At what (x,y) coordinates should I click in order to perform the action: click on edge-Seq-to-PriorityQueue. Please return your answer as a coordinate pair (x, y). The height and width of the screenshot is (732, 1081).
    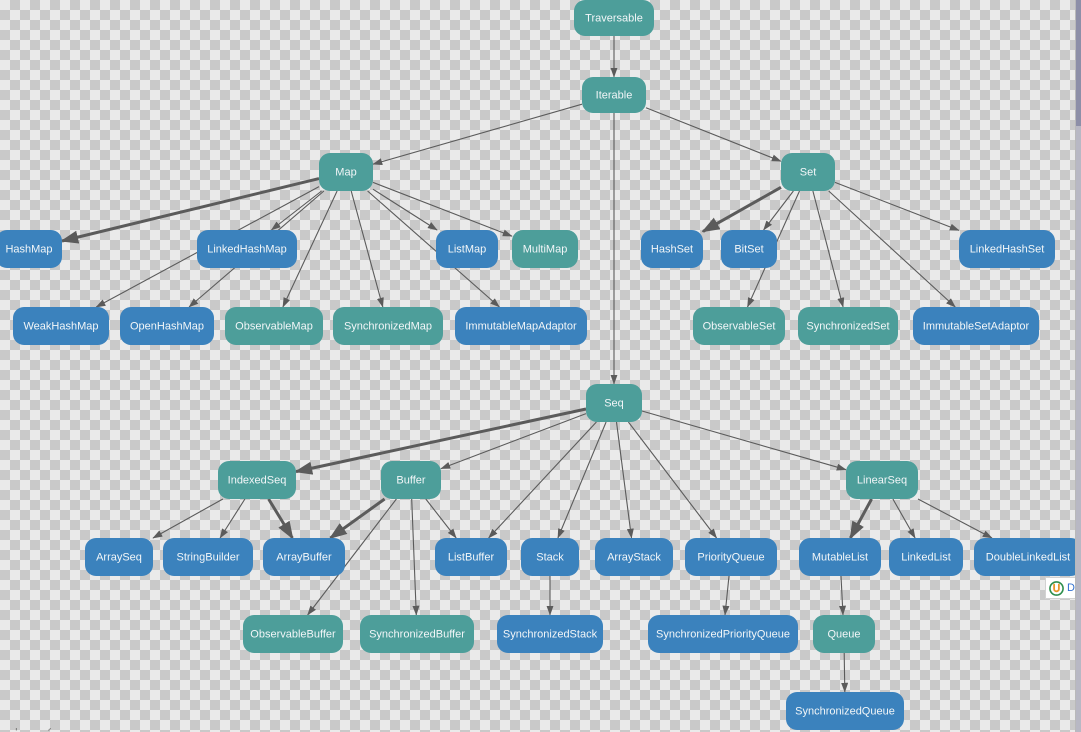
    Looking at the image, I should click on (672, 480).